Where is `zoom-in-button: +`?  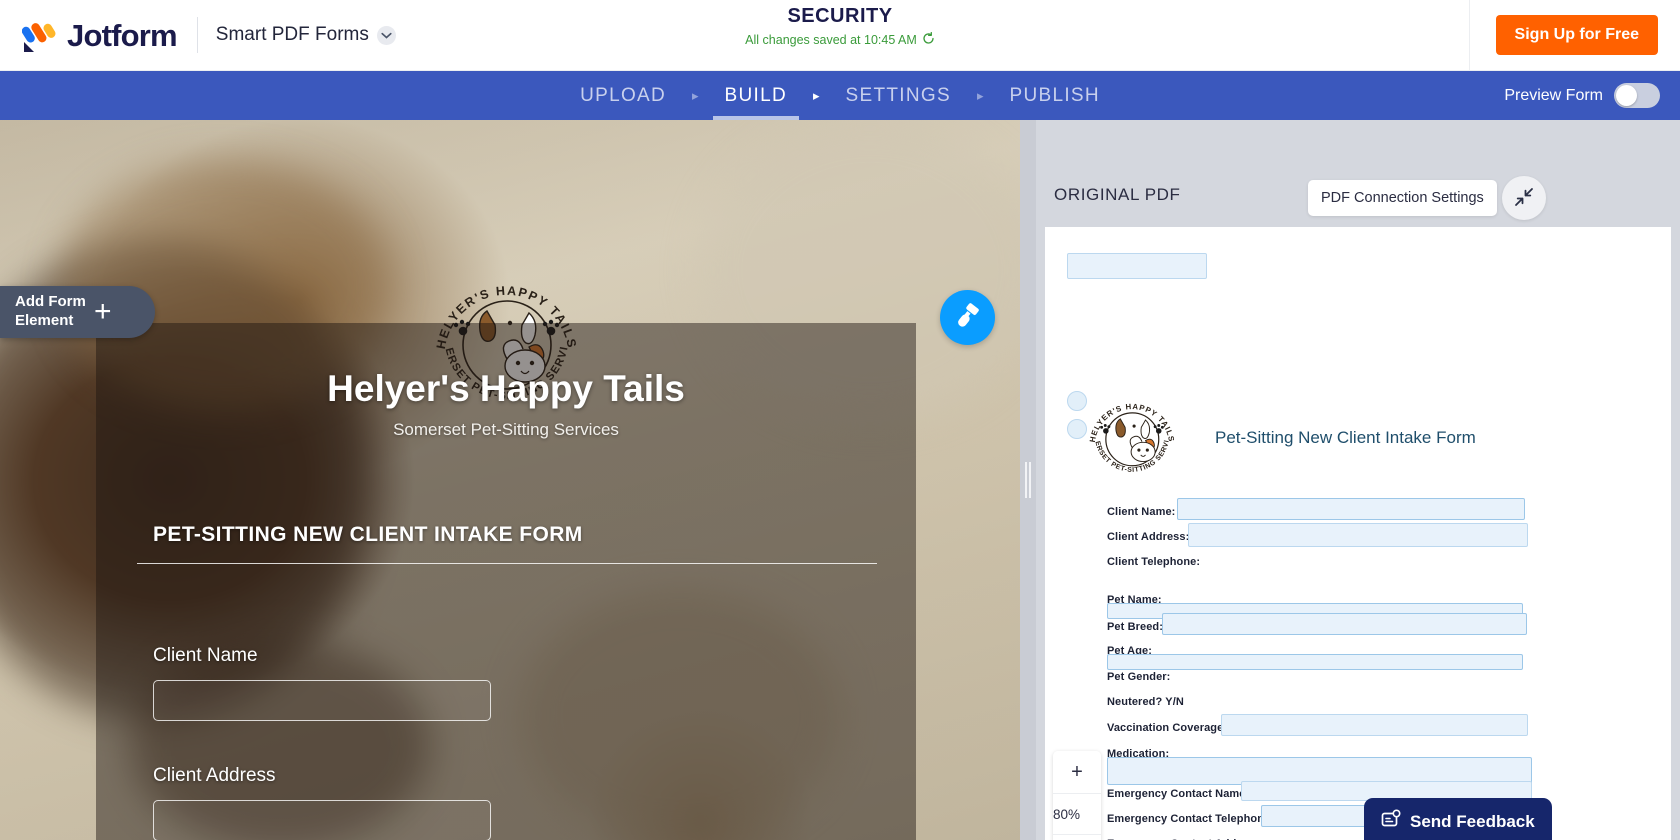 zoom-in-button: + is located at coordinates (1077, 772).